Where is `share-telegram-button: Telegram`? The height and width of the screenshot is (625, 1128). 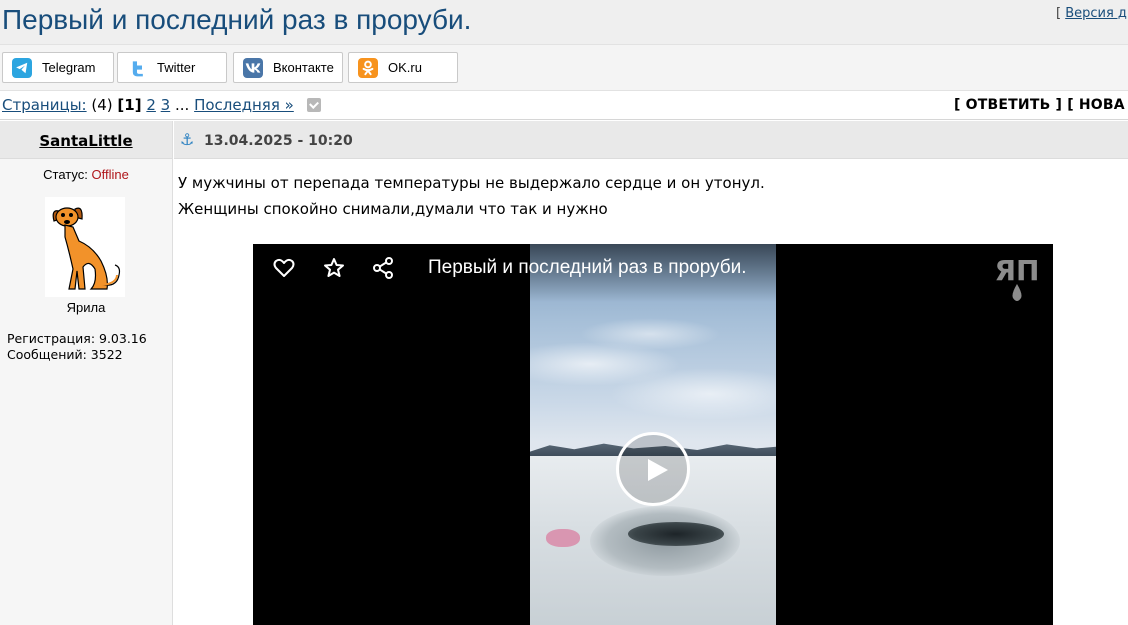 share-telegram-button: Telegram is located at coordinates (58, 67).